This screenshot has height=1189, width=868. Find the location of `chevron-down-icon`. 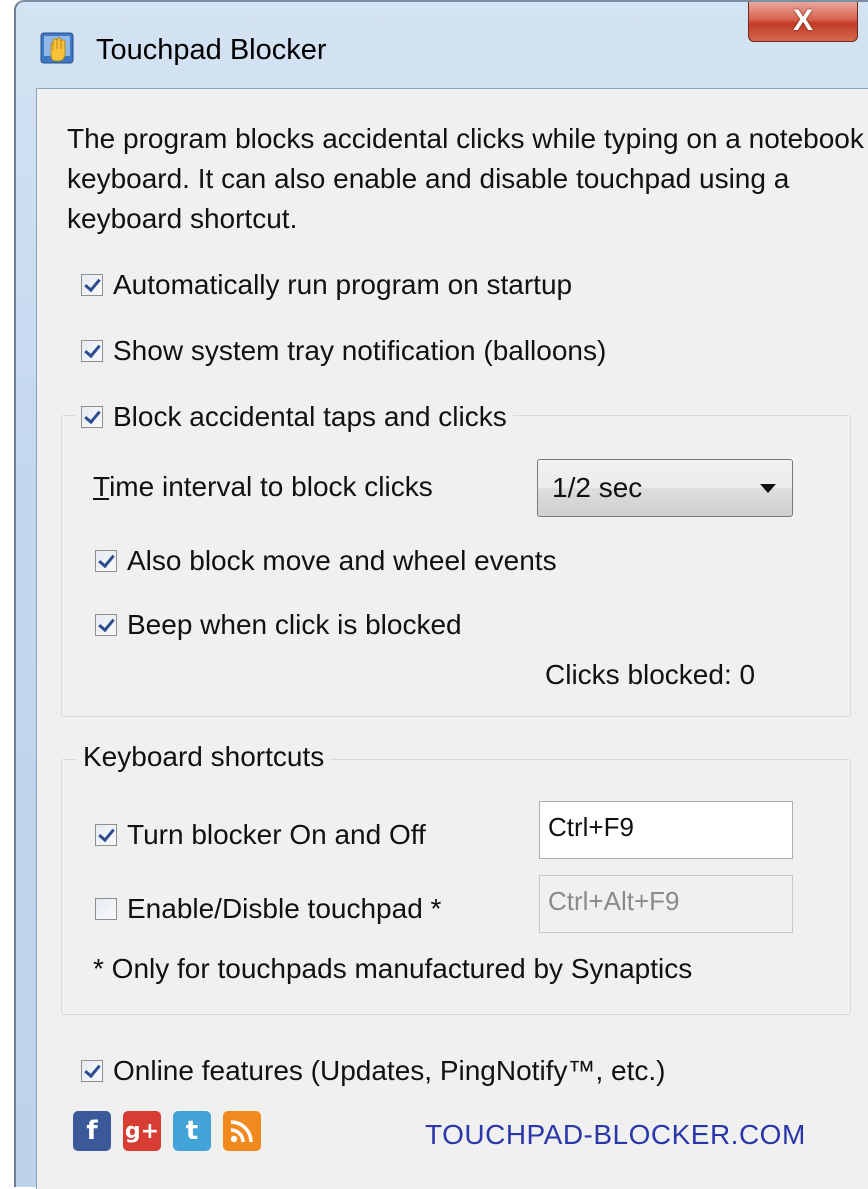

chevron-down-icon is located at coordinates (768, 488).